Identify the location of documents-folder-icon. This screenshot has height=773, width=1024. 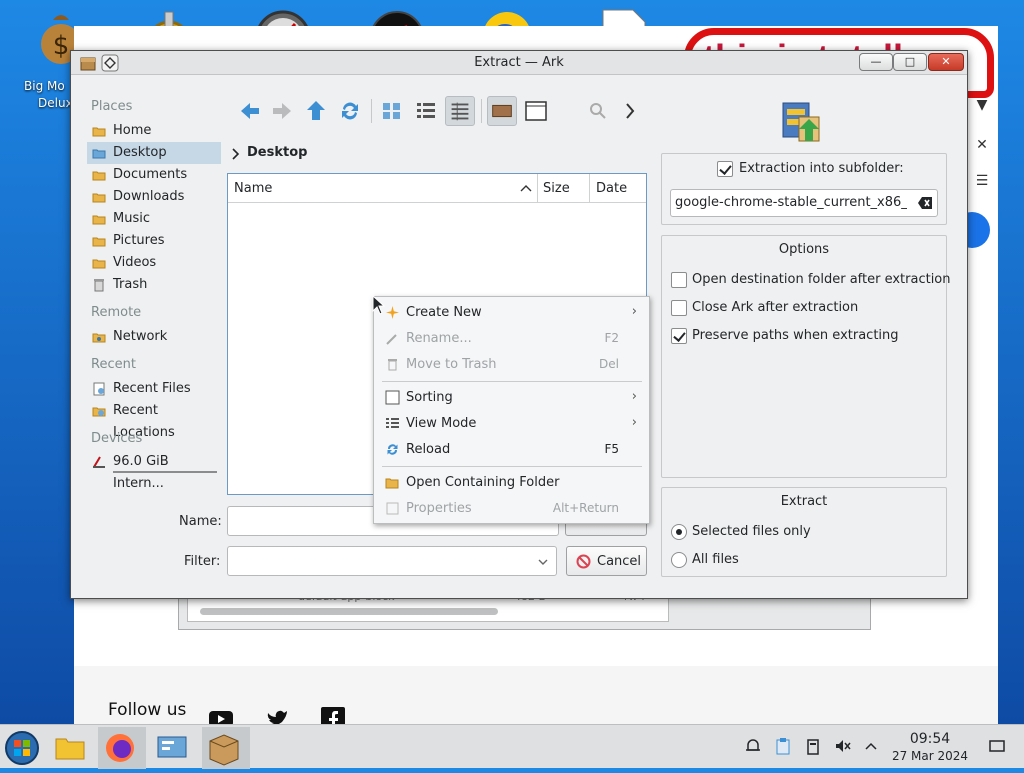
(99, 176).